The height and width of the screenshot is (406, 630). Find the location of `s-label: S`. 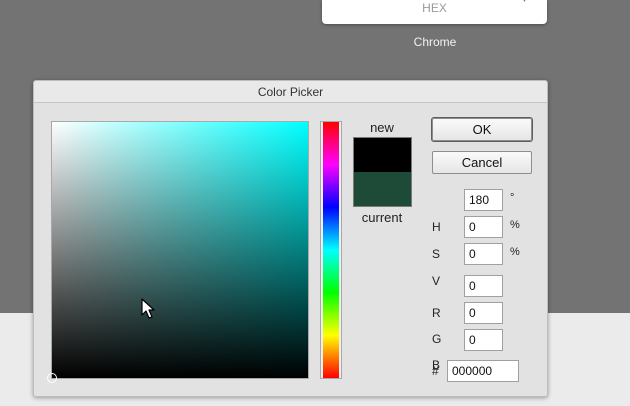

s-label: S is located at coordinates (436, 254).